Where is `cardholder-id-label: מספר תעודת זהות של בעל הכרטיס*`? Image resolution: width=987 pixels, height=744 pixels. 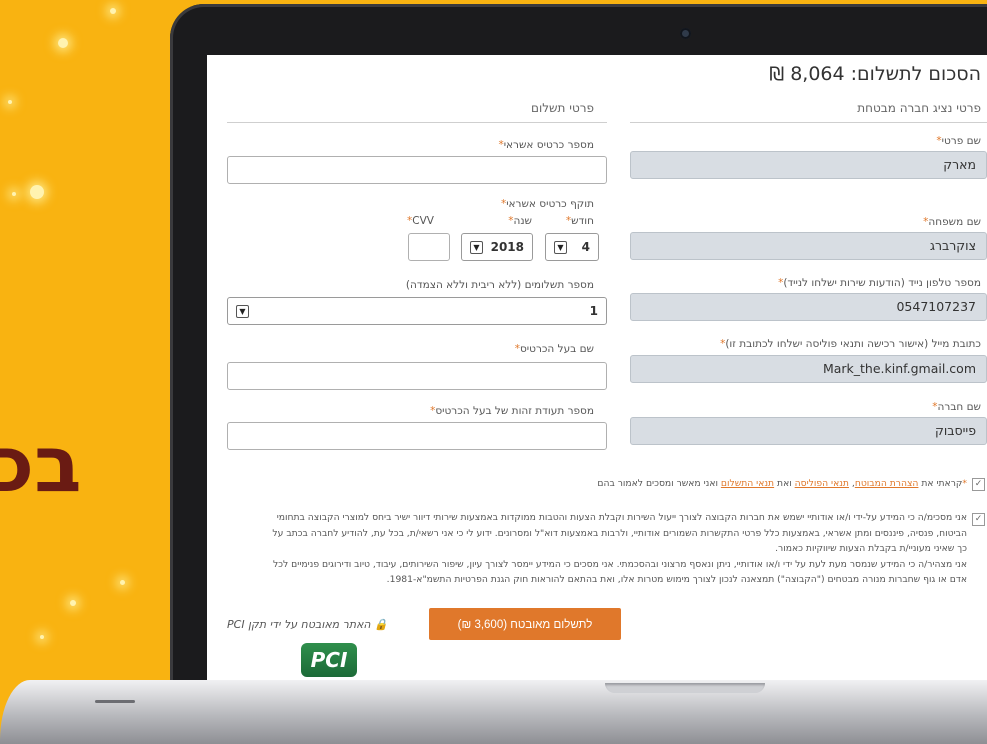 cardholder-id-label: מספר תעודת זהות של בעל הכרטיס* is located at coordinates (512, 411).